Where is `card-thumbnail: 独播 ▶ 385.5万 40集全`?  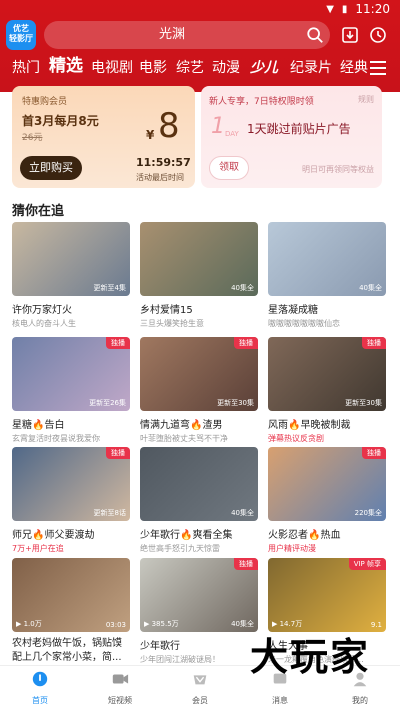 card-thumbnail: 独播 ▶ 385.5万 40集全 is located at coordinates (199, 595).